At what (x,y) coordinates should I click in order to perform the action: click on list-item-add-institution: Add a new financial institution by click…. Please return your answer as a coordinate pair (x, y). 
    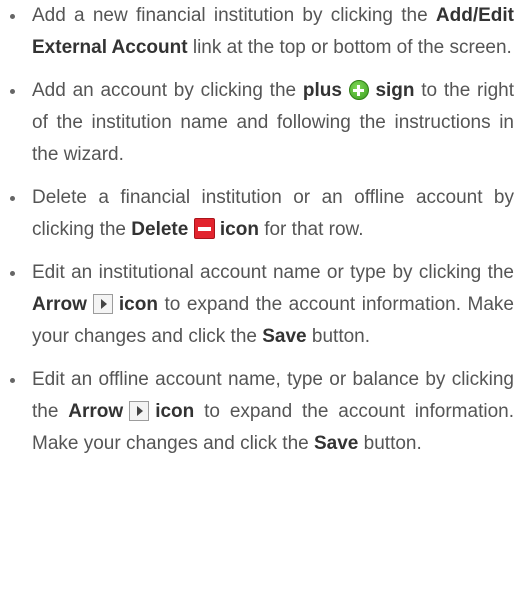
    Looking at the image, I should click on (262, 32).